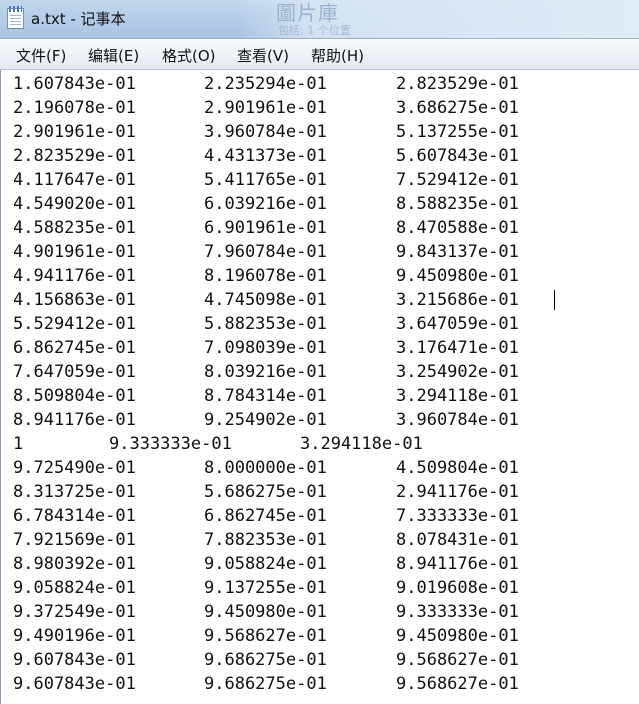  What do you see at coordinates (457, 588) in the screenshot?
I see `text-value: 9.019608e-01` at bounding box center [457, 588].